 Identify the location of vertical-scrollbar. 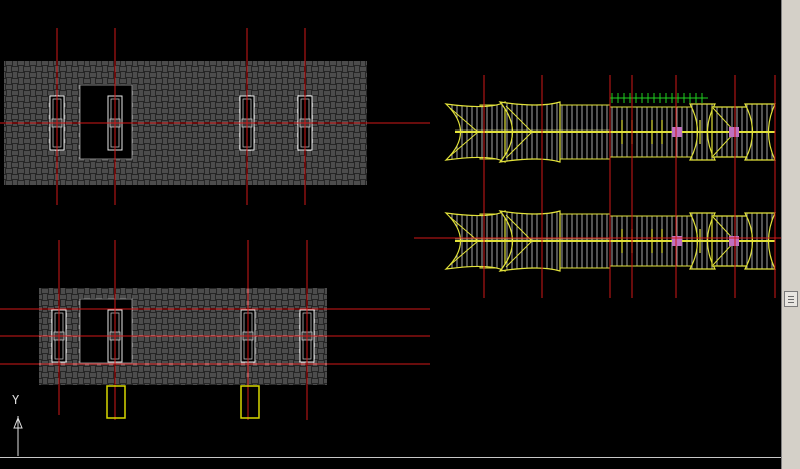
(790, 234).